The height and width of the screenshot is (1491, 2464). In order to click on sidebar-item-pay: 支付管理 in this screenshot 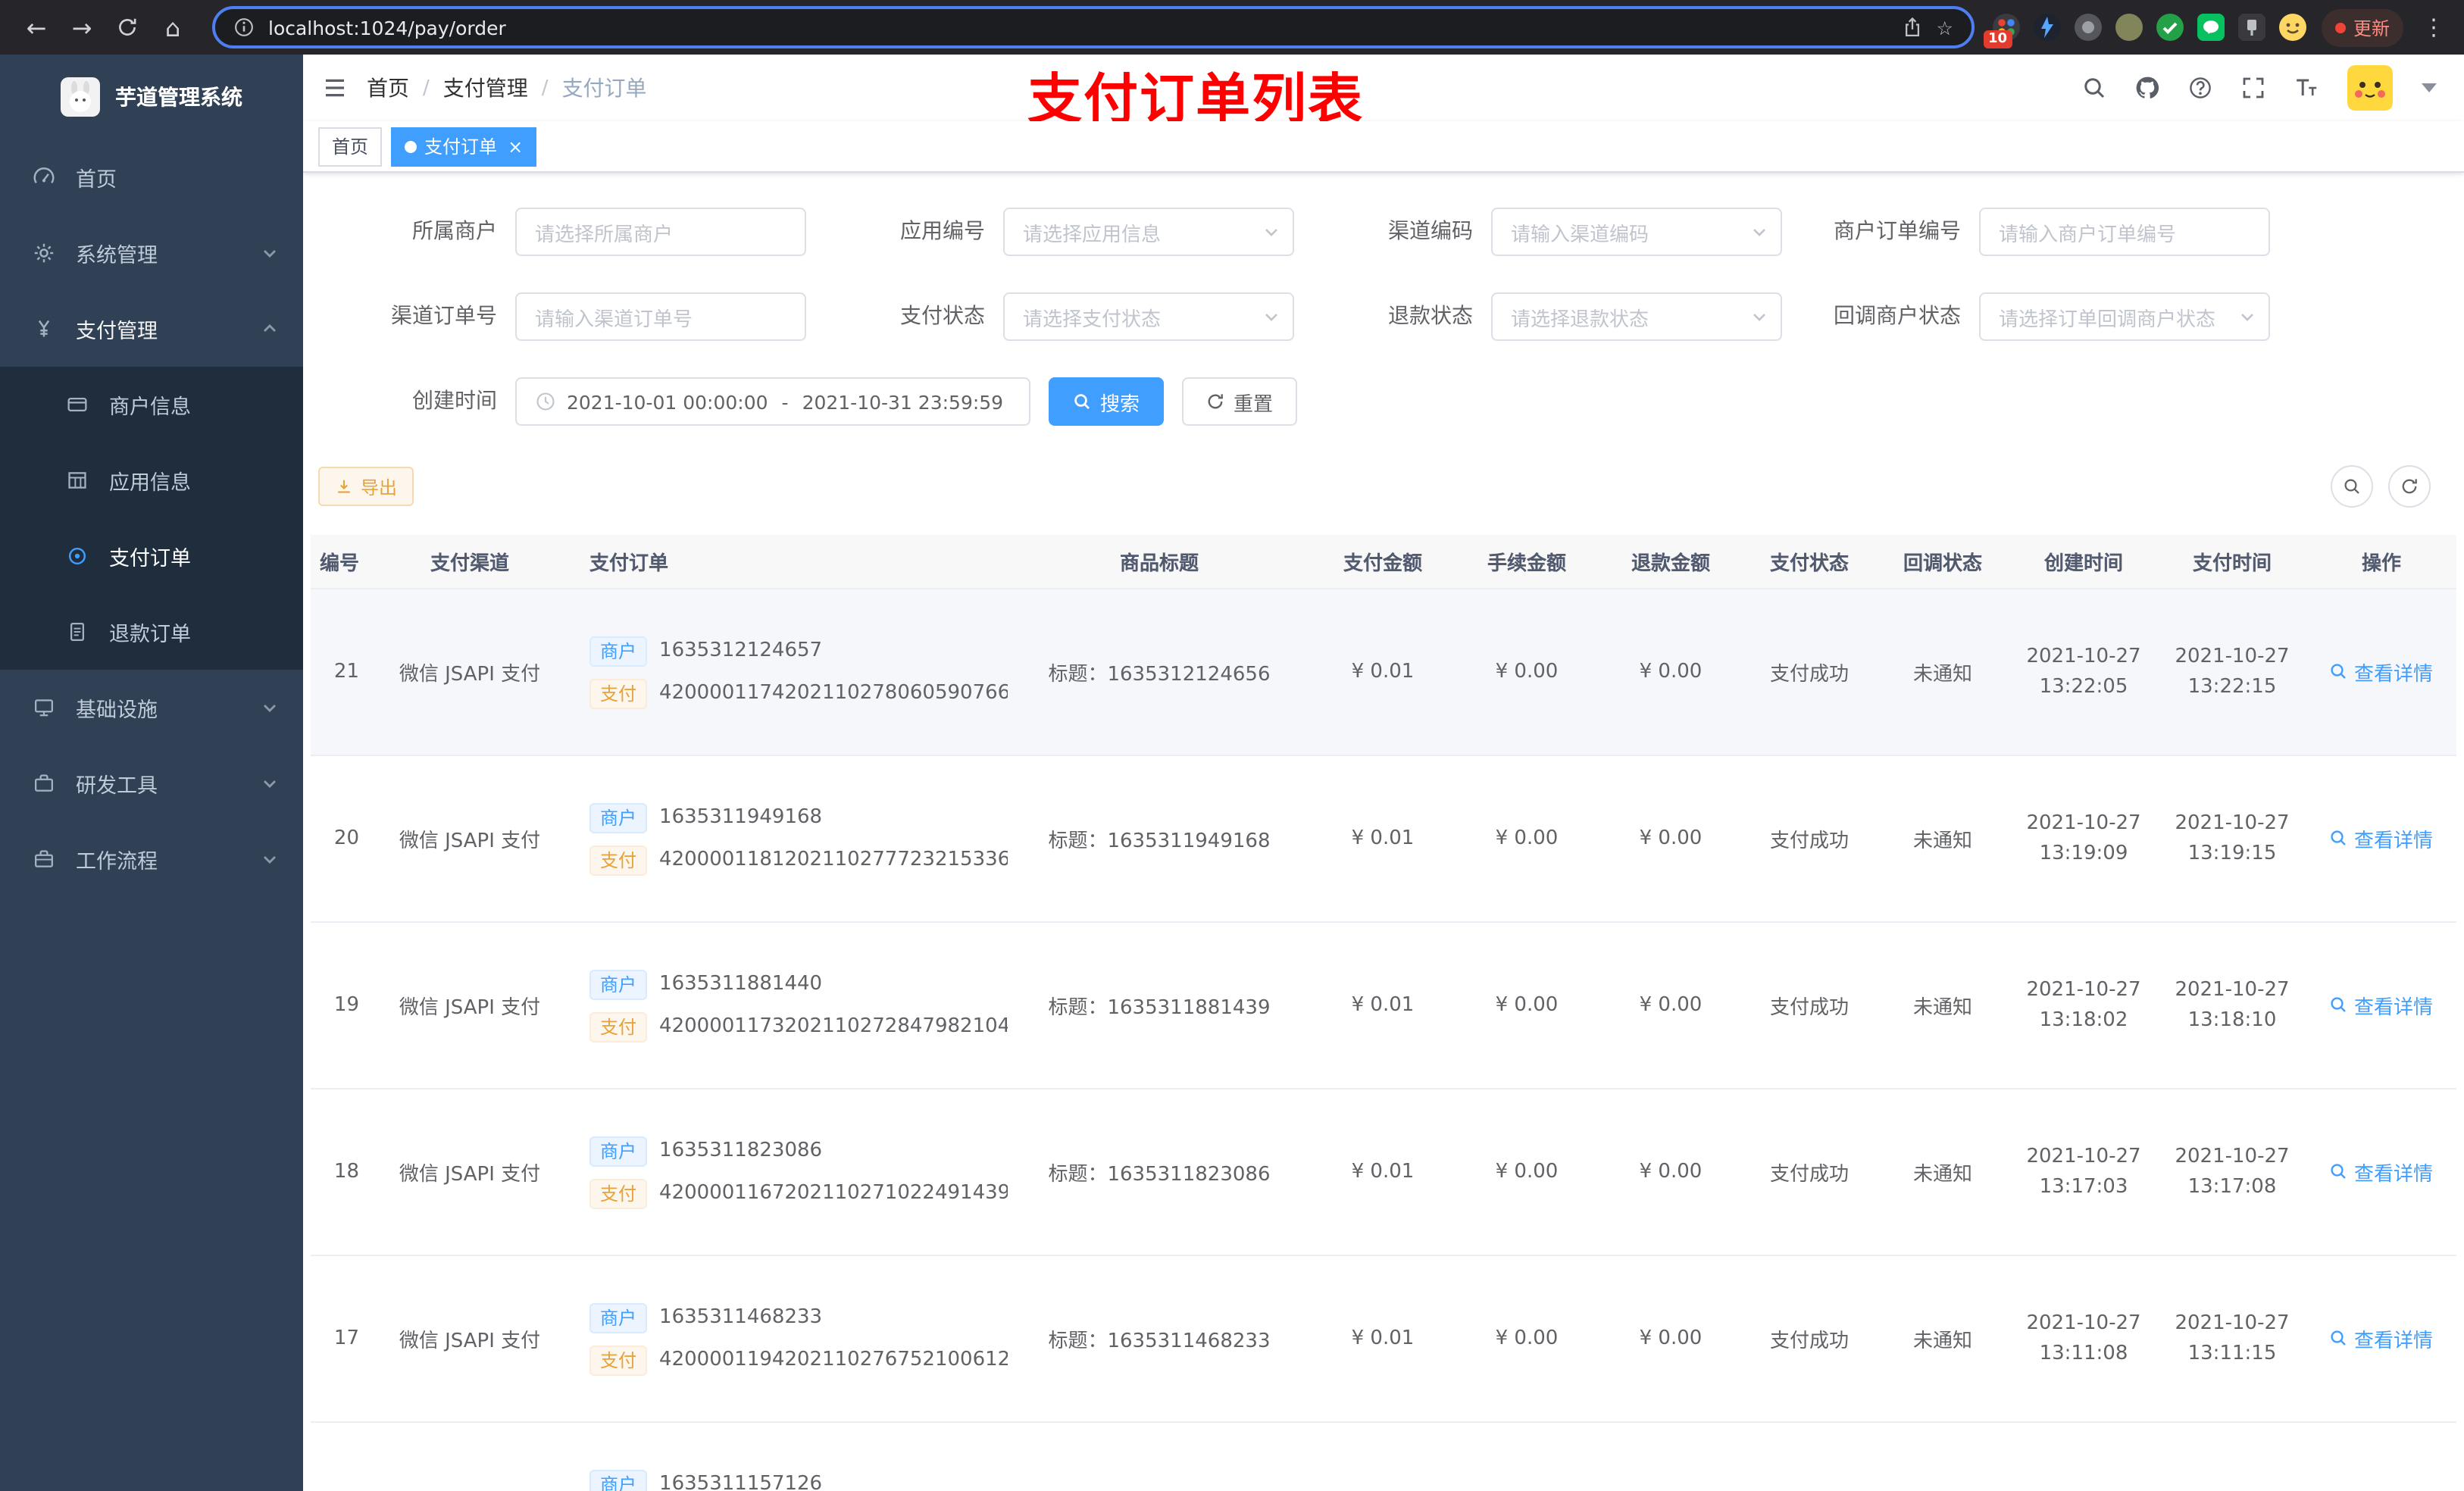, I will do `click(151, 329)`.